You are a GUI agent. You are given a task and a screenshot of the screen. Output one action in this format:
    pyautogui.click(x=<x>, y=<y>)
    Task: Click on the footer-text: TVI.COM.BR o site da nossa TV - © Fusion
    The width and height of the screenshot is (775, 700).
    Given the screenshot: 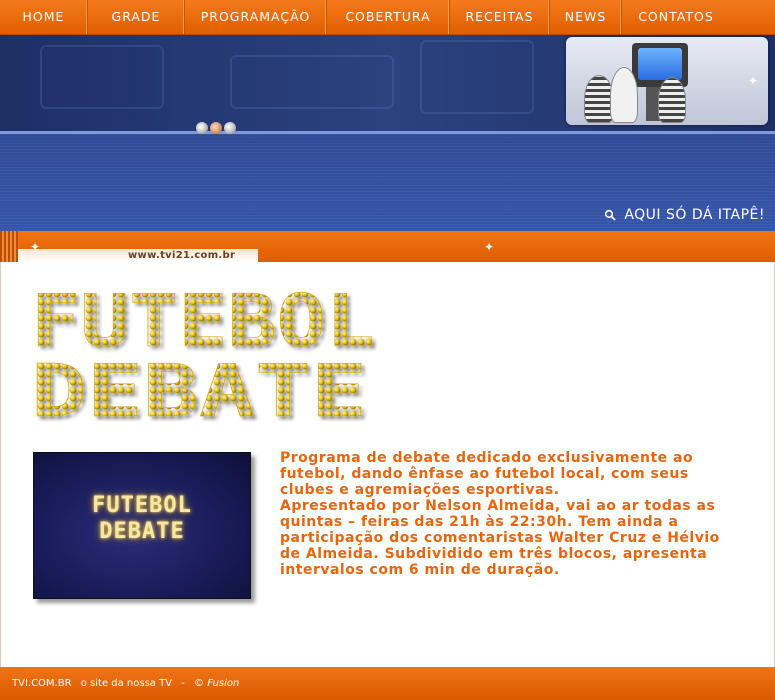 What is the action you would take?
    pyautogui.click(x=128, y=683)
    